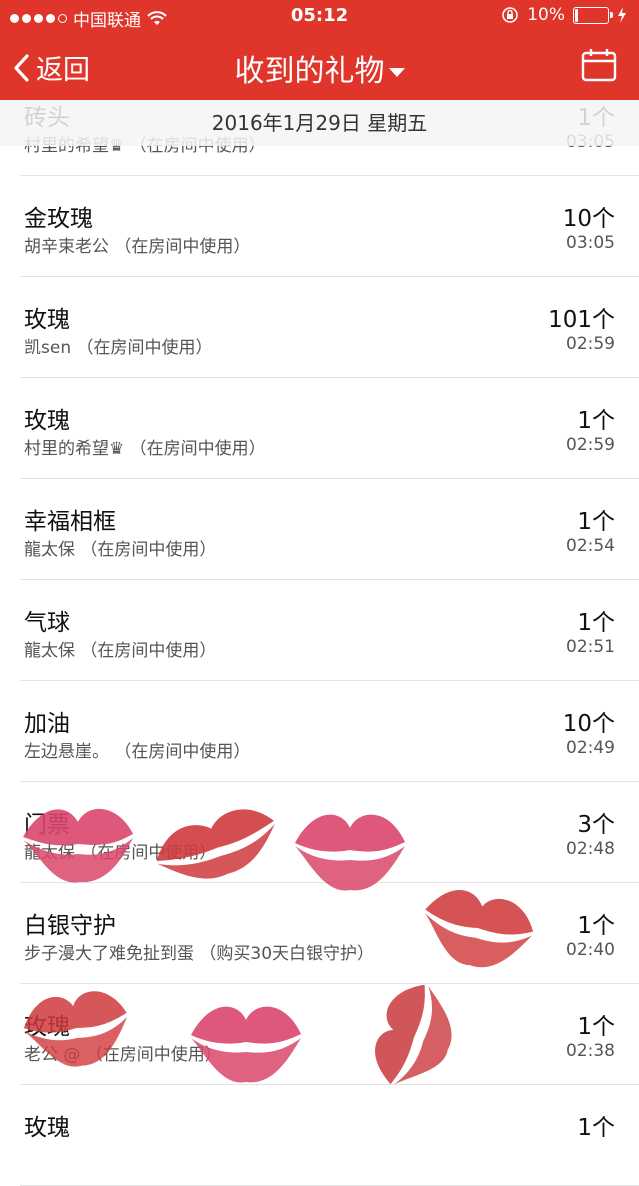 The width and height of the screenshot is (639, 1186). I want to click on gift-time: 03:05, so click(590, 243).